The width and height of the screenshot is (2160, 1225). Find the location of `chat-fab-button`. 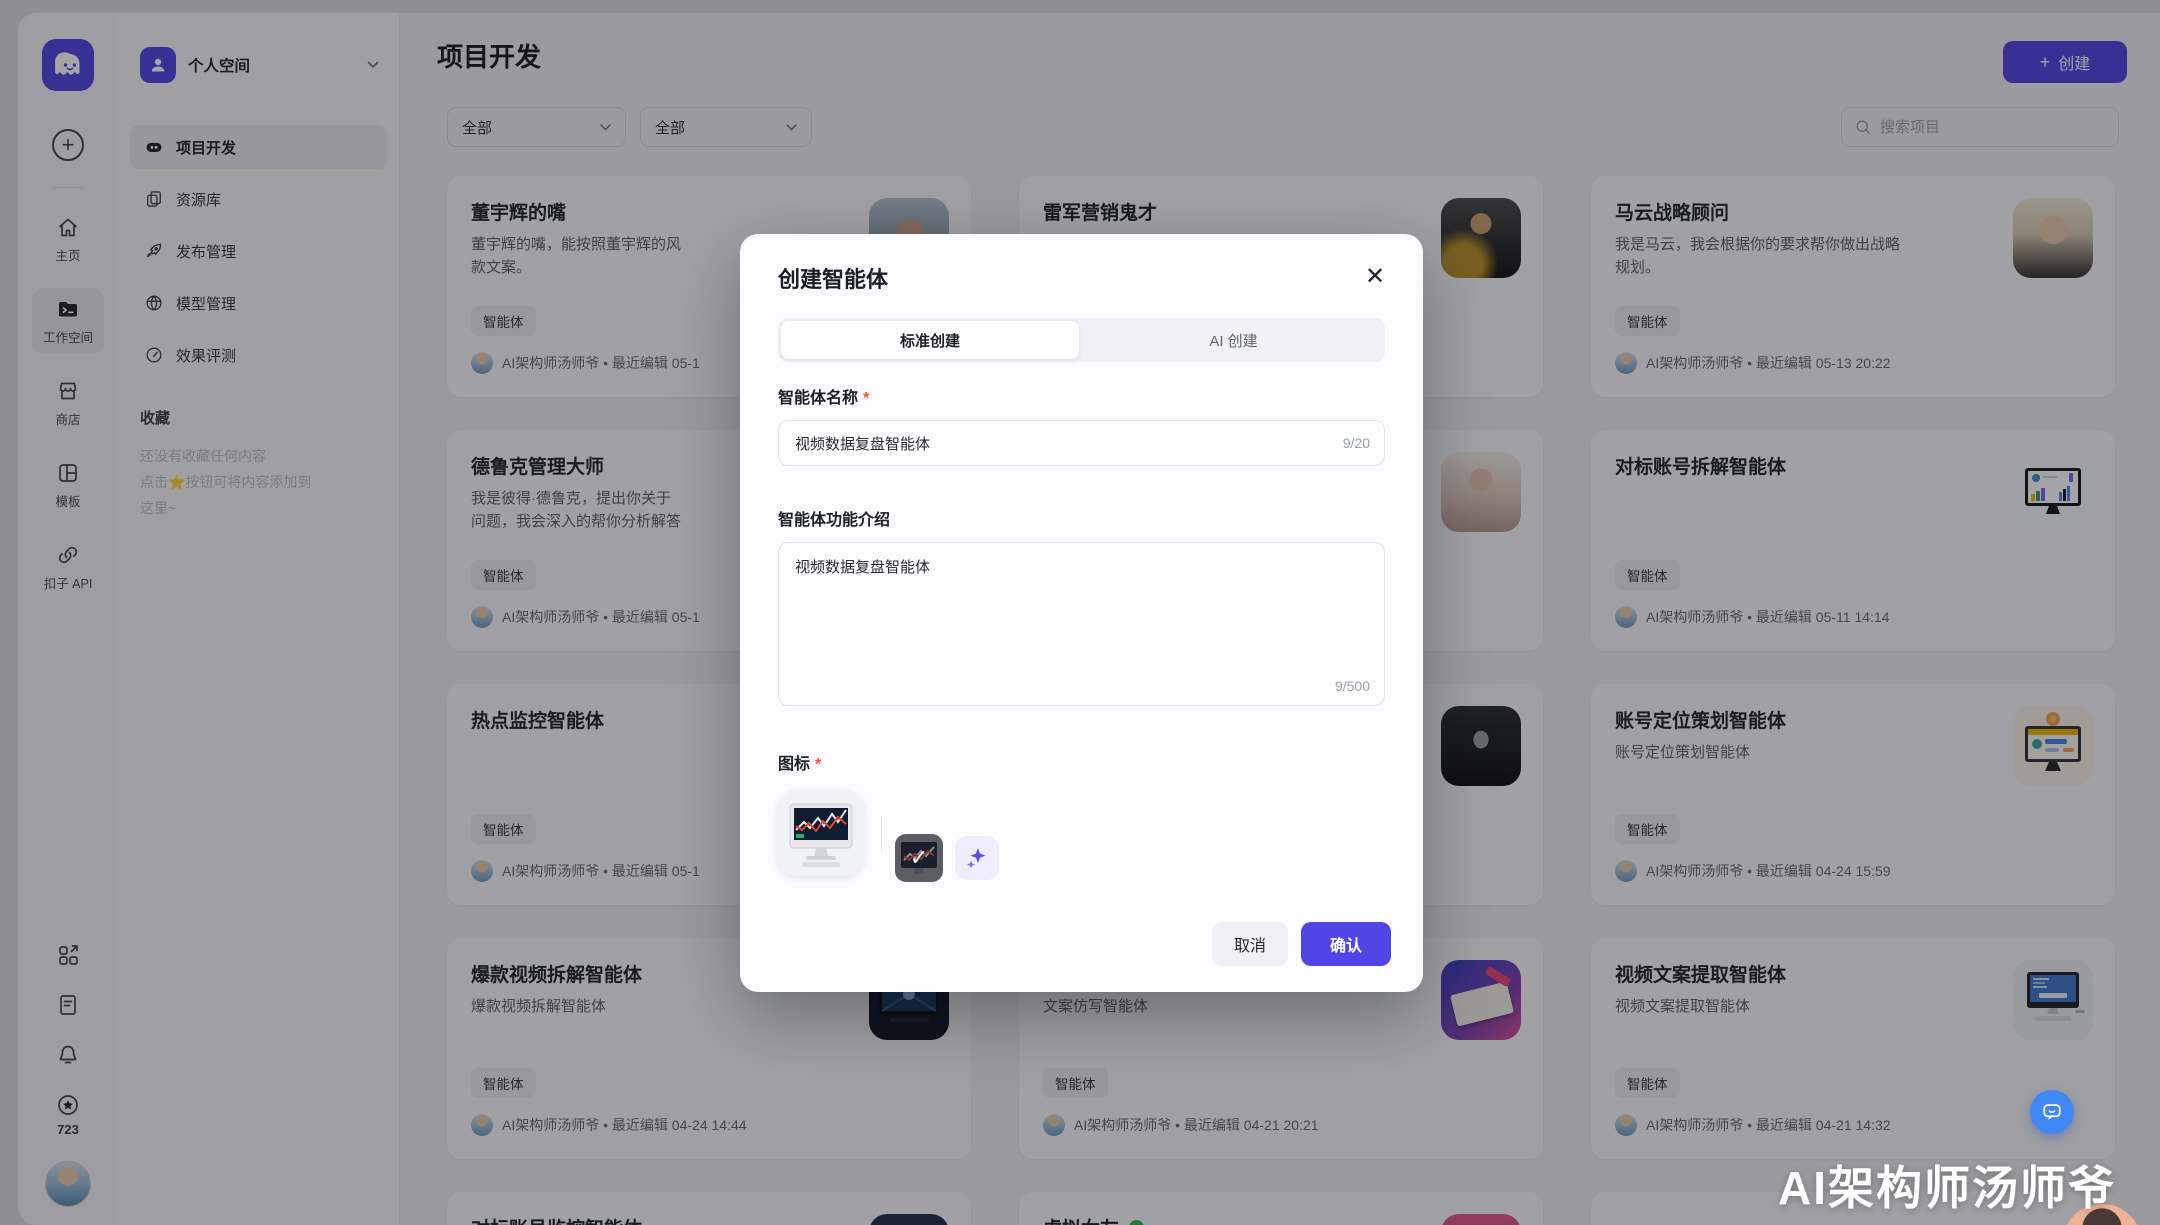

chat-fab-button is located at coordinates (2052, 1112).